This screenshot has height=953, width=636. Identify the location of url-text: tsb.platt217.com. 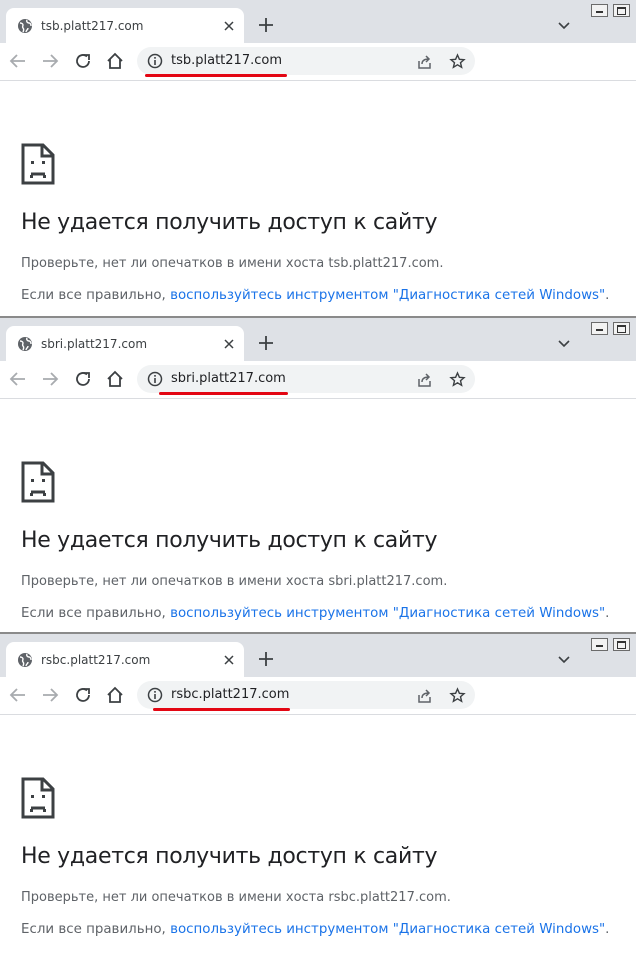
(226, 61).